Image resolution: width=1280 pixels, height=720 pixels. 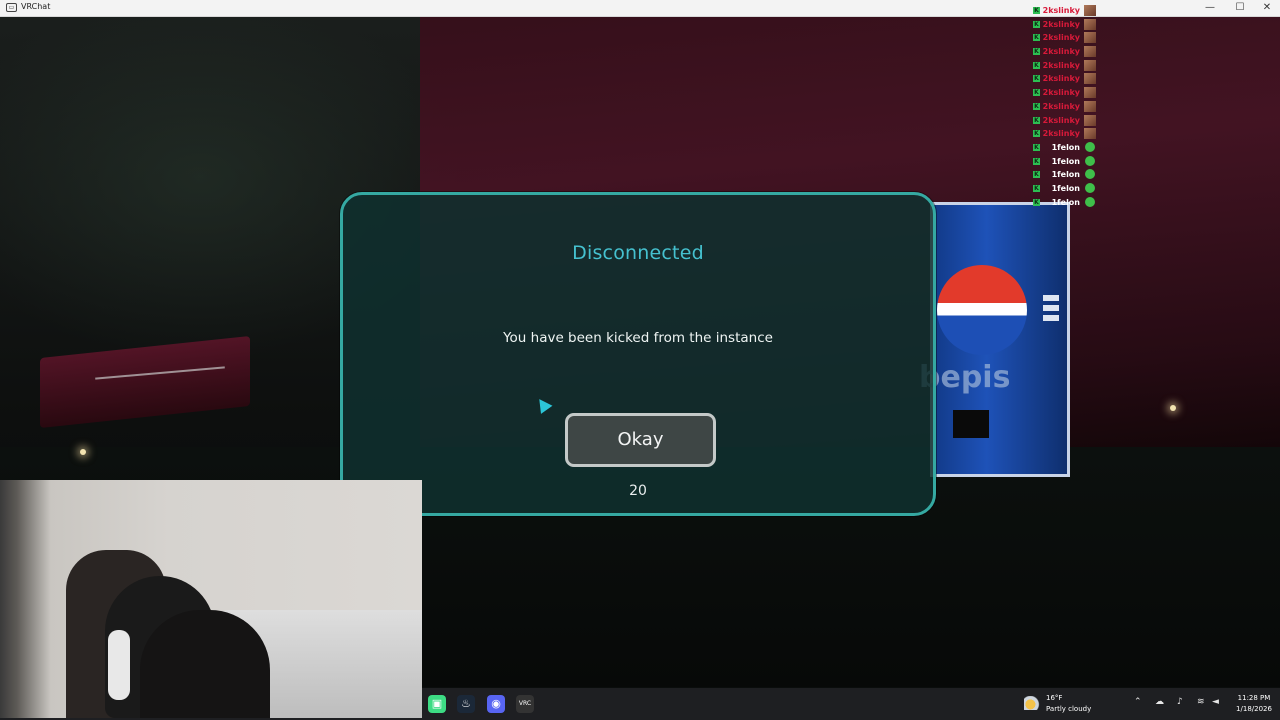 What do you see at coordinates (1201, 702) in the screenshot?
I see `wifi-icon: ≋` at bounding box center [1201, 702].